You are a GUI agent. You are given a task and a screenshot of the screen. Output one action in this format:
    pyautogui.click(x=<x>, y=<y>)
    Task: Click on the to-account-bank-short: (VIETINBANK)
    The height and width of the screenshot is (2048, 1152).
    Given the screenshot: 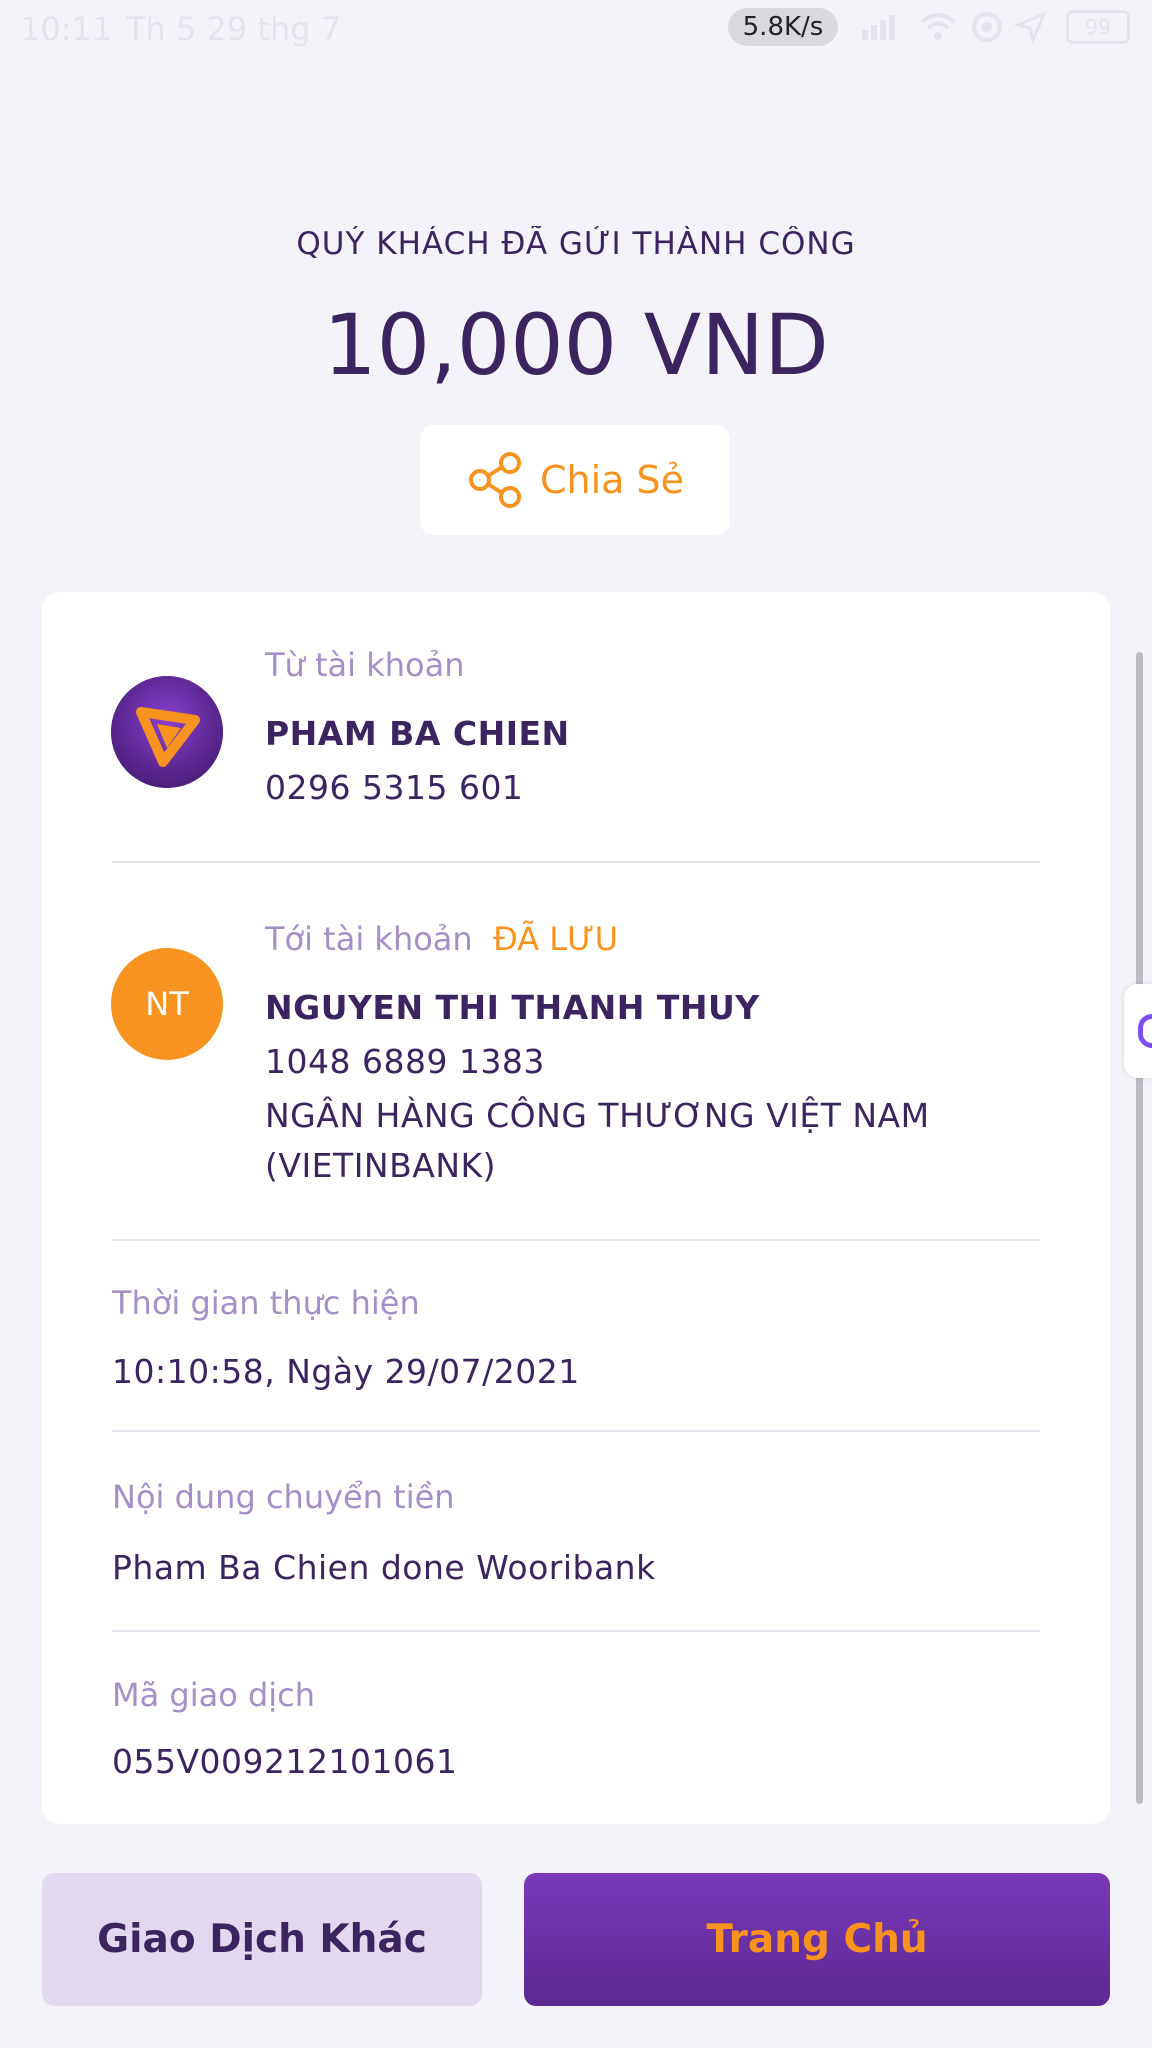 What is the action you would take?
    pyautogui.click(x=381, y=1165)
    